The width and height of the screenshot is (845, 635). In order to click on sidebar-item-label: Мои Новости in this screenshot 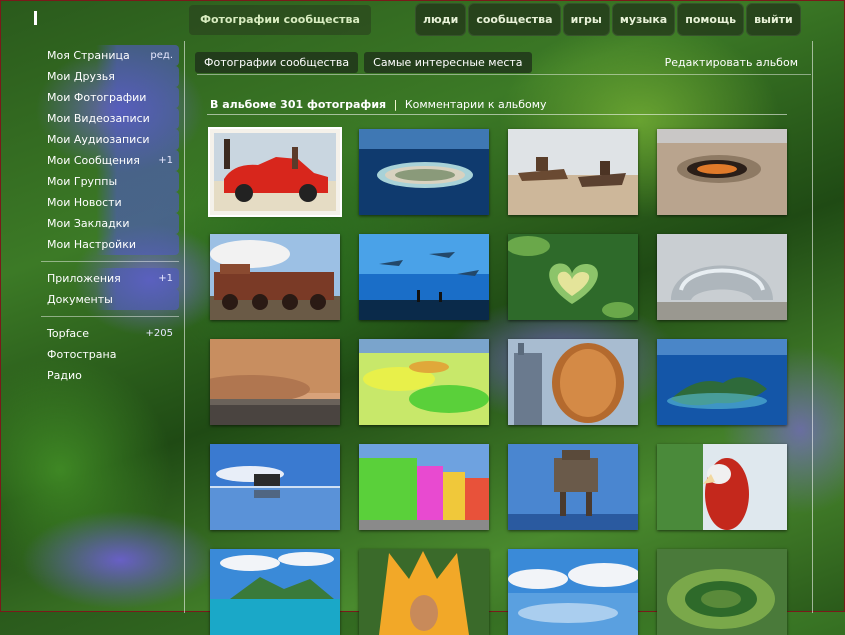, I will do `click(84, 202)`.